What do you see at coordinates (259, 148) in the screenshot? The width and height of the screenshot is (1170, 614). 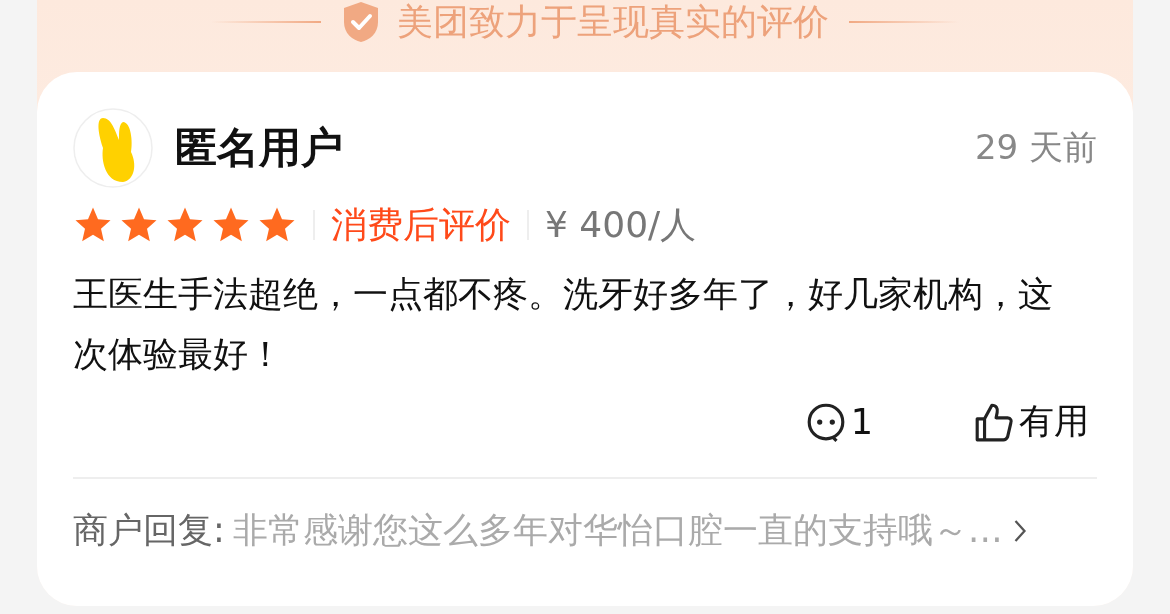 I see `user-name: 匿名用户` at bounding box center [259, 148].